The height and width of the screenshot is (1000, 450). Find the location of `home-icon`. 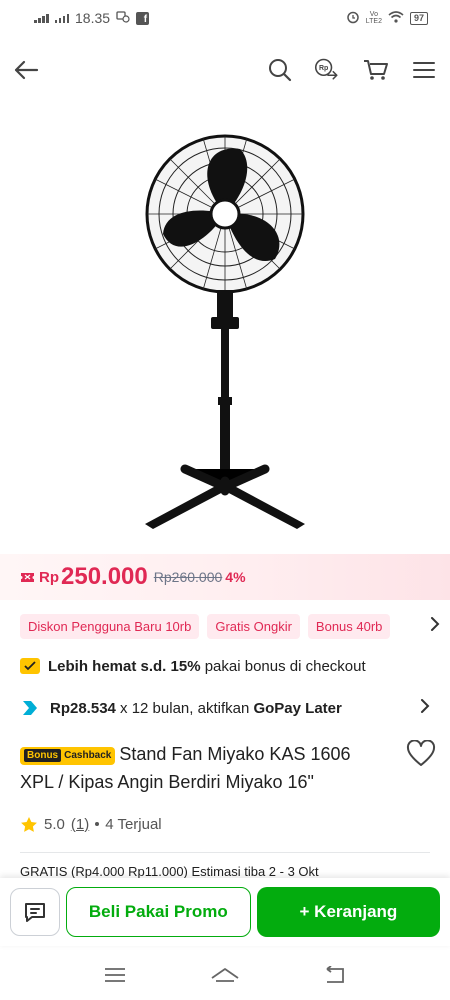

home-icon is located at coordinates (225, 975).